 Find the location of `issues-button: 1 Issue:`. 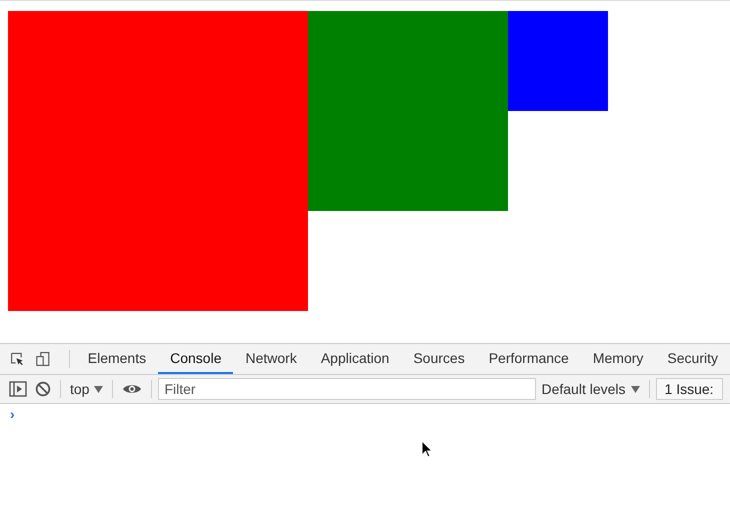

issues-button: 1 Issue: is located at coordinates (689, 389).